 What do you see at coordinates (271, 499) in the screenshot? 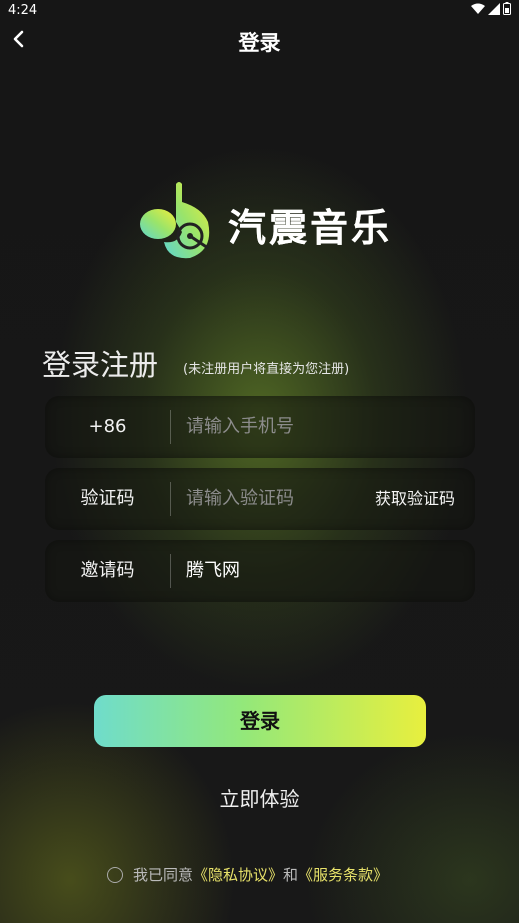
I see `code-input` at bounding box center [271, 499].